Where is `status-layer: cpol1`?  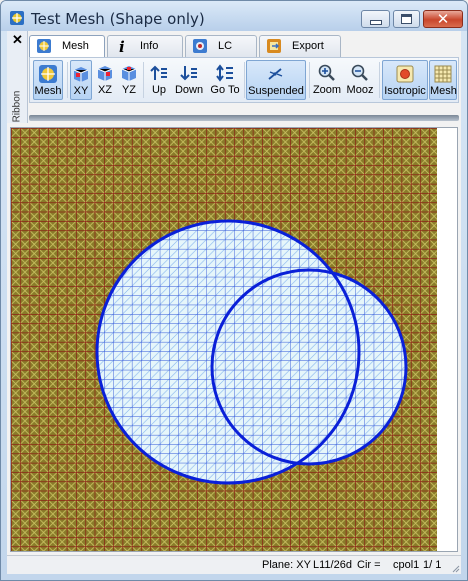
status-layer: cpol1 is located at coordinates (406, 565).